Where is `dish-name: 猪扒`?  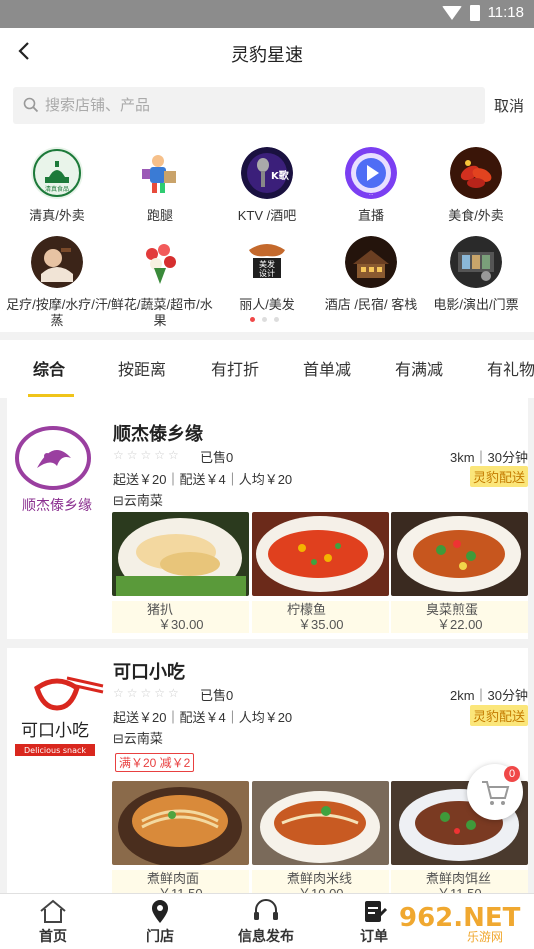 dish-name: 猪扒 is located at coordinates (160, 609).